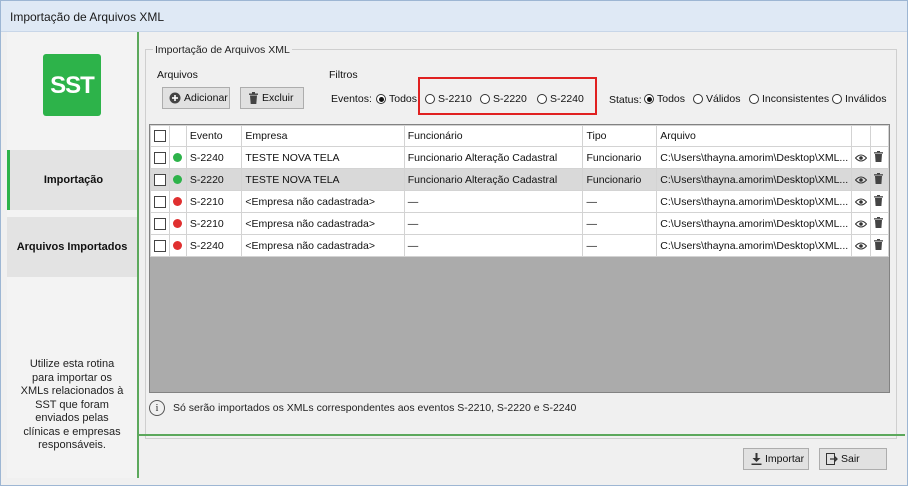 The height and width of the screenshot is (489, 914). What do you see at coordinates (785, 459) in the screenshot?
I see `import-button-label: Importar` at bounding box center [785, 459].